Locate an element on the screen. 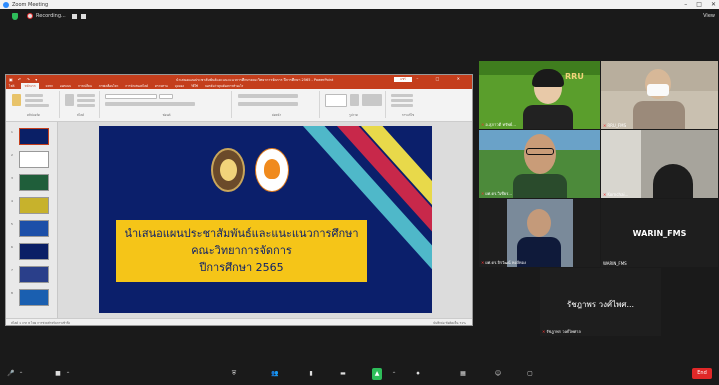  video-tile-participant-6: WARIN_FMS WARIN_FMS is located at coordinates (659, 233).